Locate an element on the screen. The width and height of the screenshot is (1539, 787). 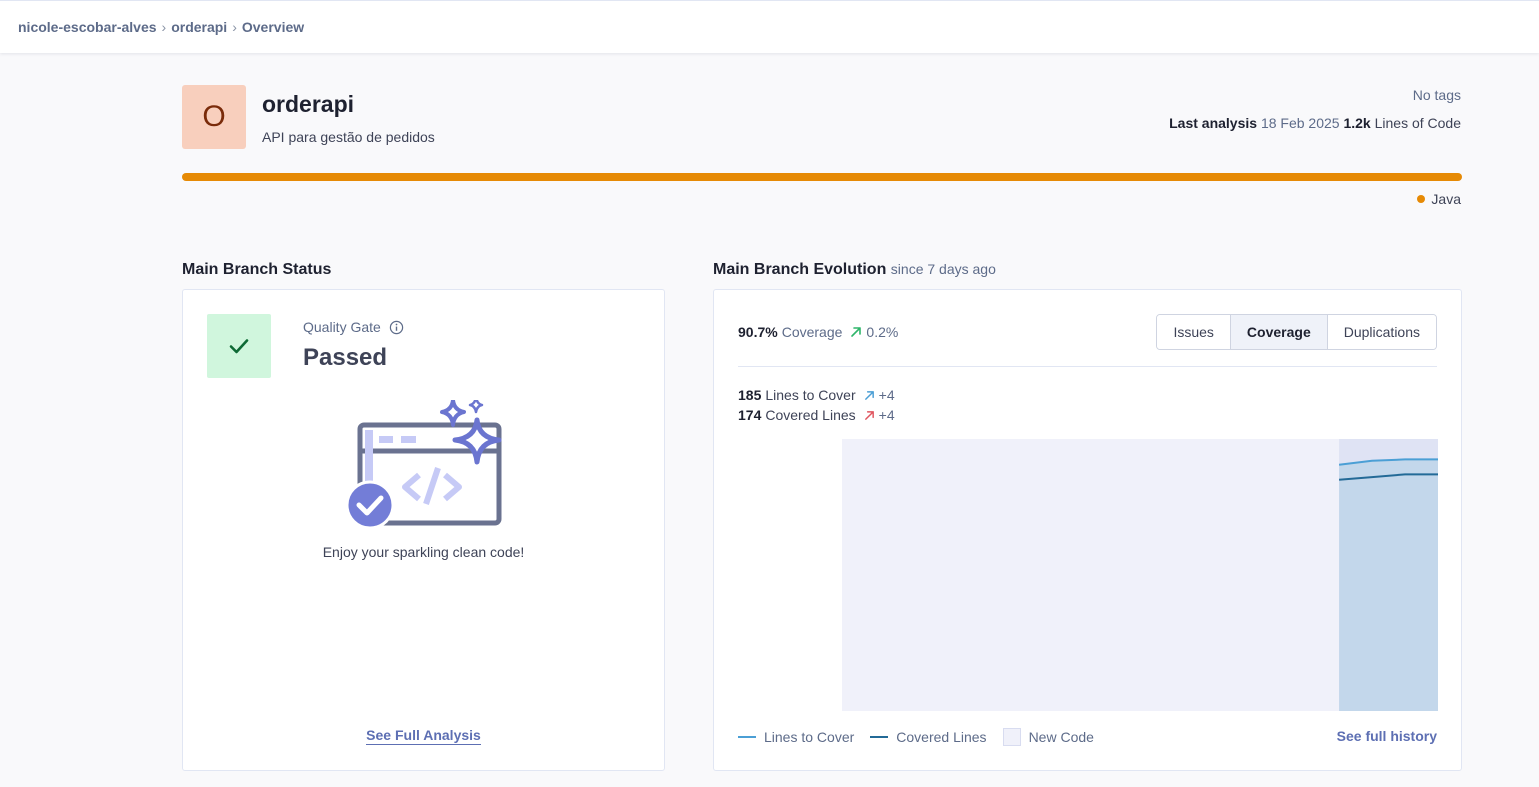
loc-label: Lines of Code is located at coordinates (1417, 123).